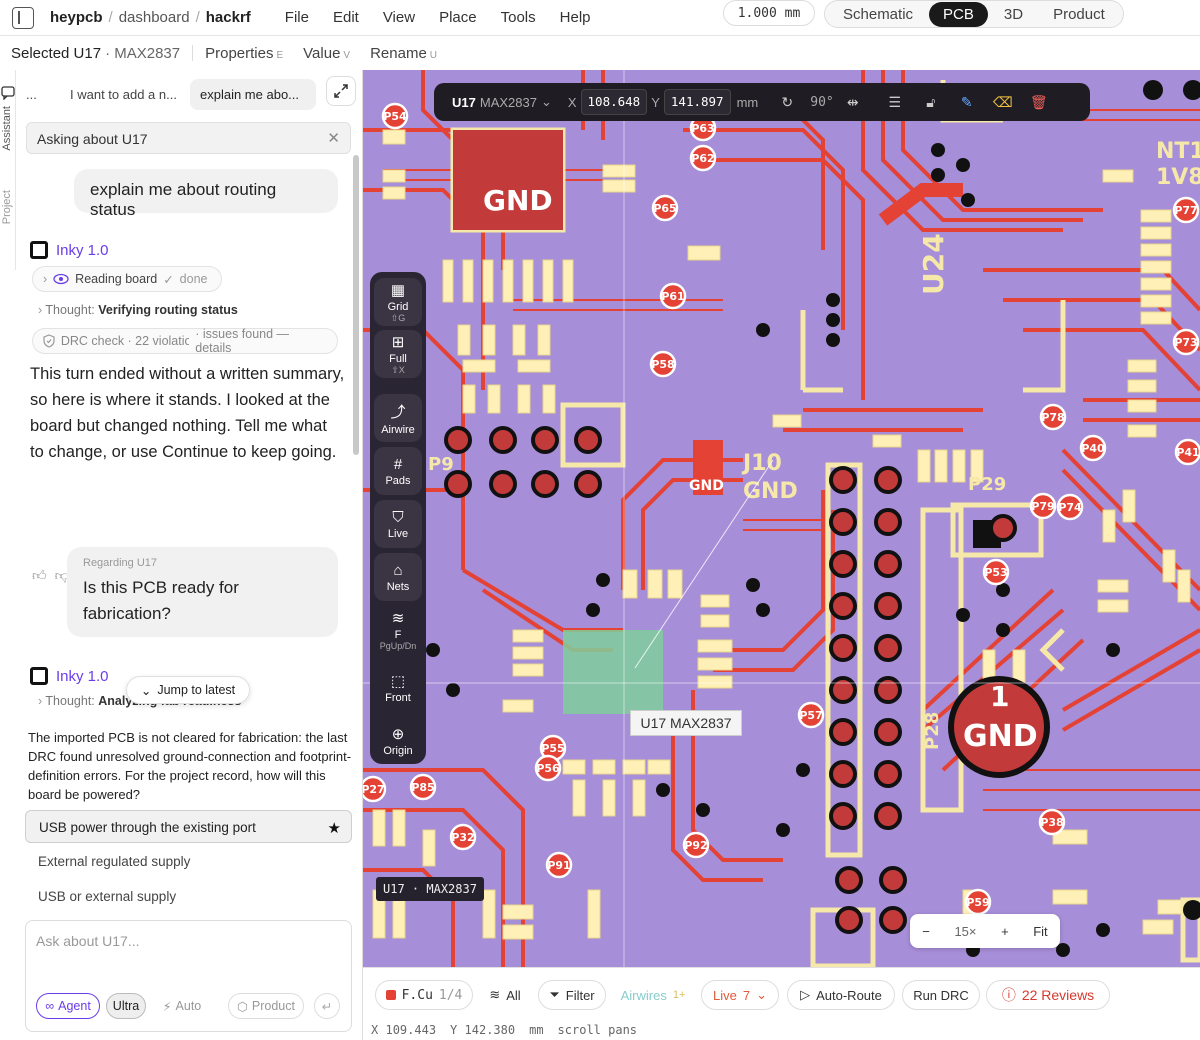 This screenshot has width=1200, height=1040. I want to click on tool-airwire: ⤴ Airwire, so click(398, 418).